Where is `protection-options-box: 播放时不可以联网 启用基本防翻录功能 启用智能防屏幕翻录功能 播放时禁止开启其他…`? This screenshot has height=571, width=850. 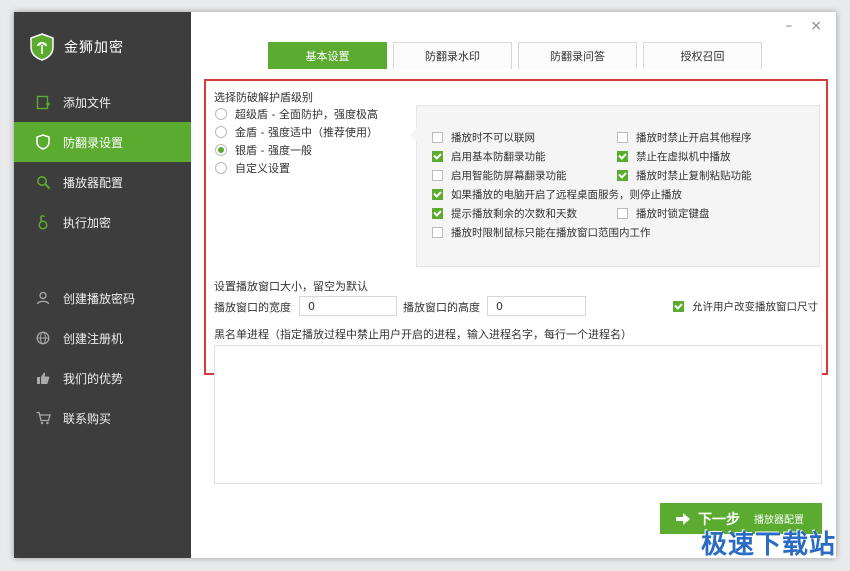
protection-options-box: 播放时不可以联网 启用基本防翻录功能 启用智能防屏幕翻录功能 播放时禁止开启其他… is located at coordinates (615, 186).